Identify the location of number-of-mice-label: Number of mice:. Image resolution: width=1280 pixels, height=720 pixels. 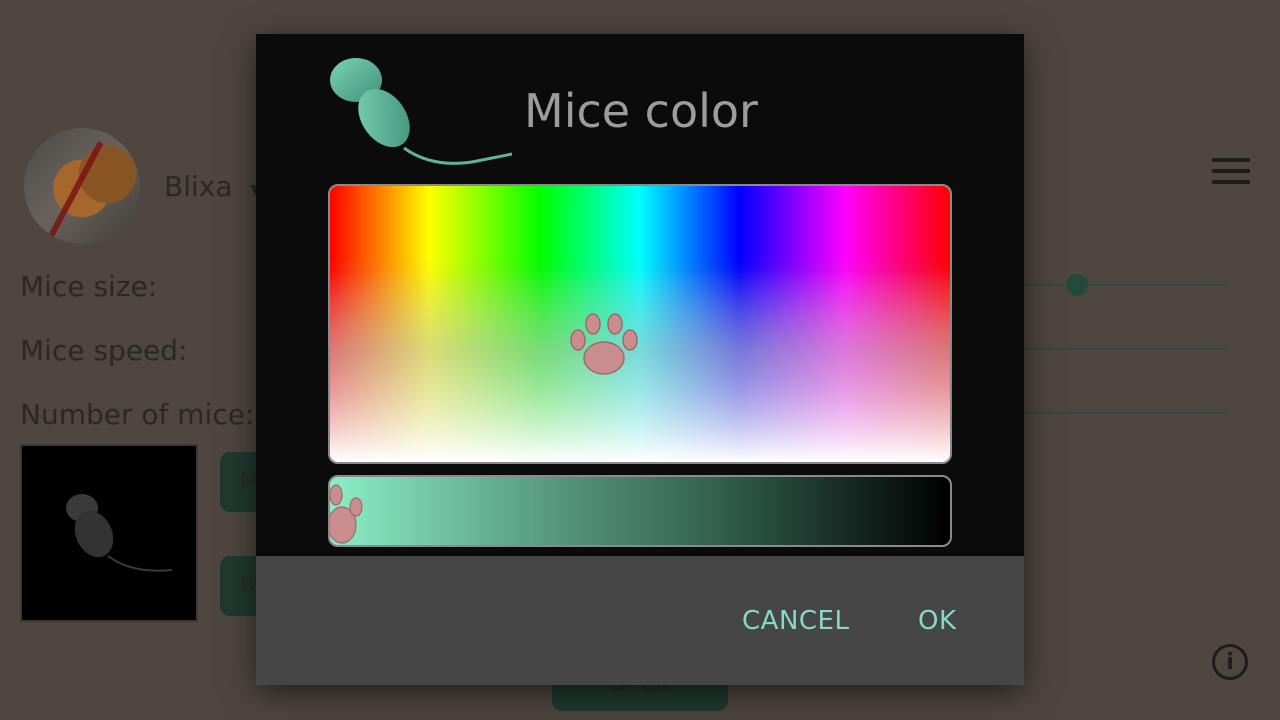
(137, 414).